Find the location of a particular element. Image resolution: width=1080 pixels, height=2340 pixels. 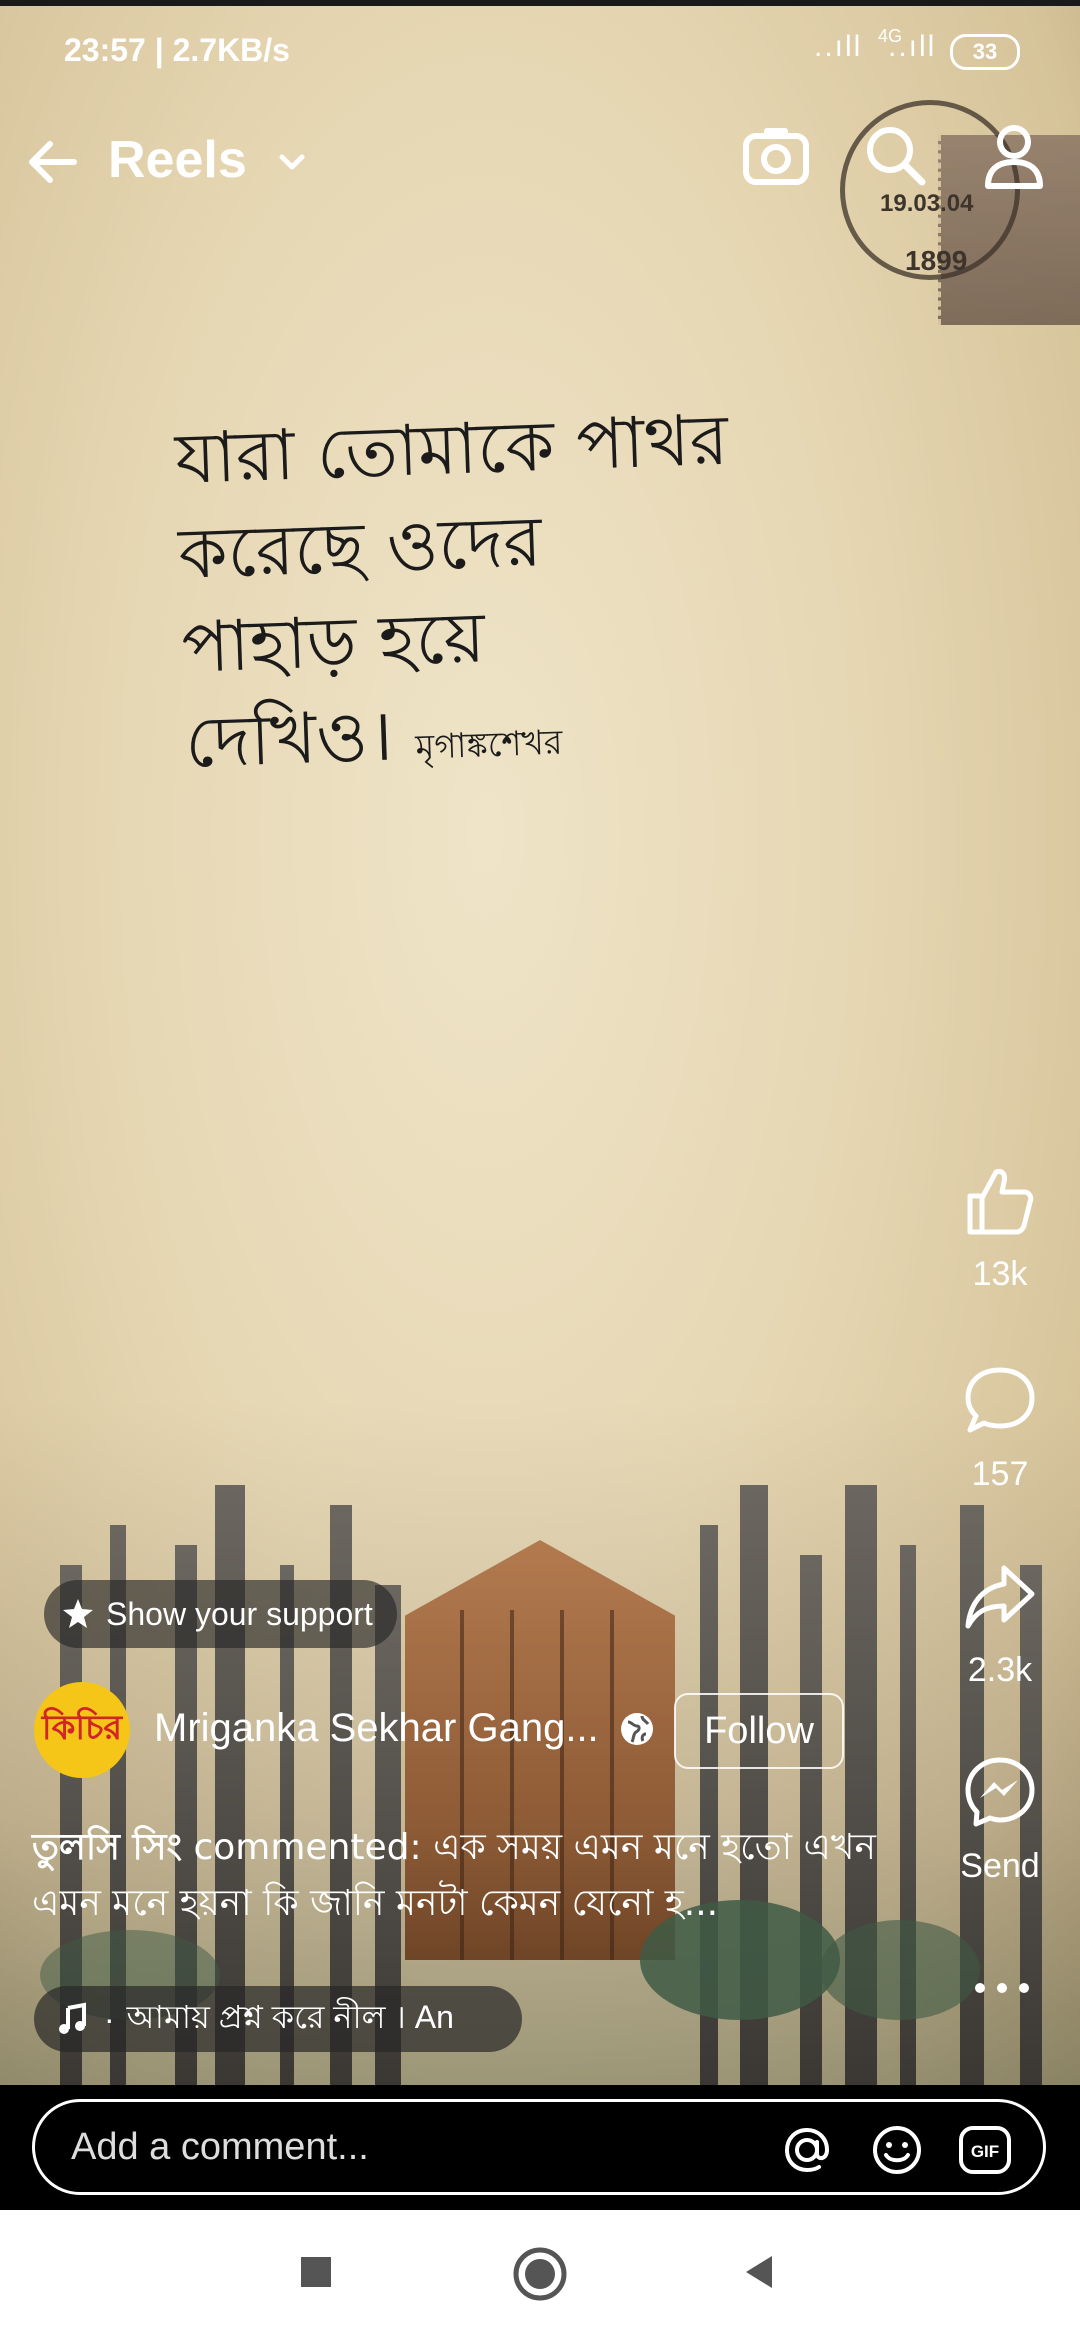

postmark-year: 1899 is located at coordinates (936, 260).